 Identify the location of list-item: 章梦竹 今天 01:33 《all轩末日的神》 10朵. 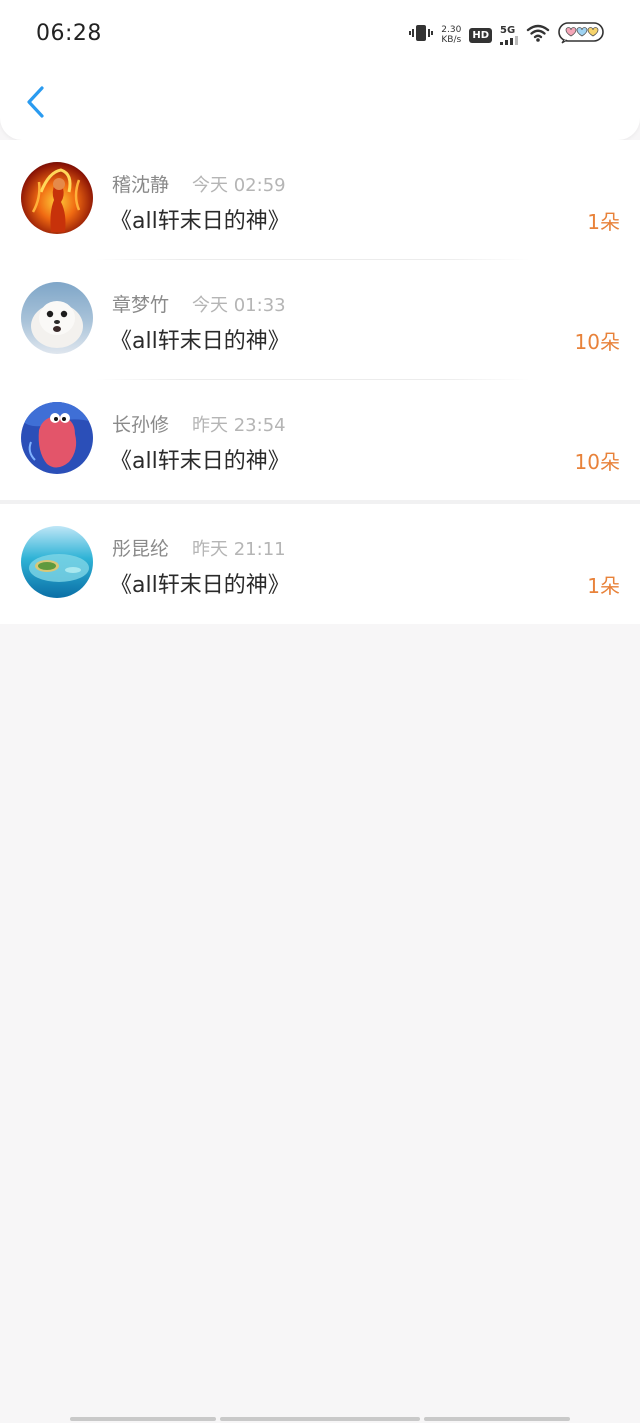
(320, 320).